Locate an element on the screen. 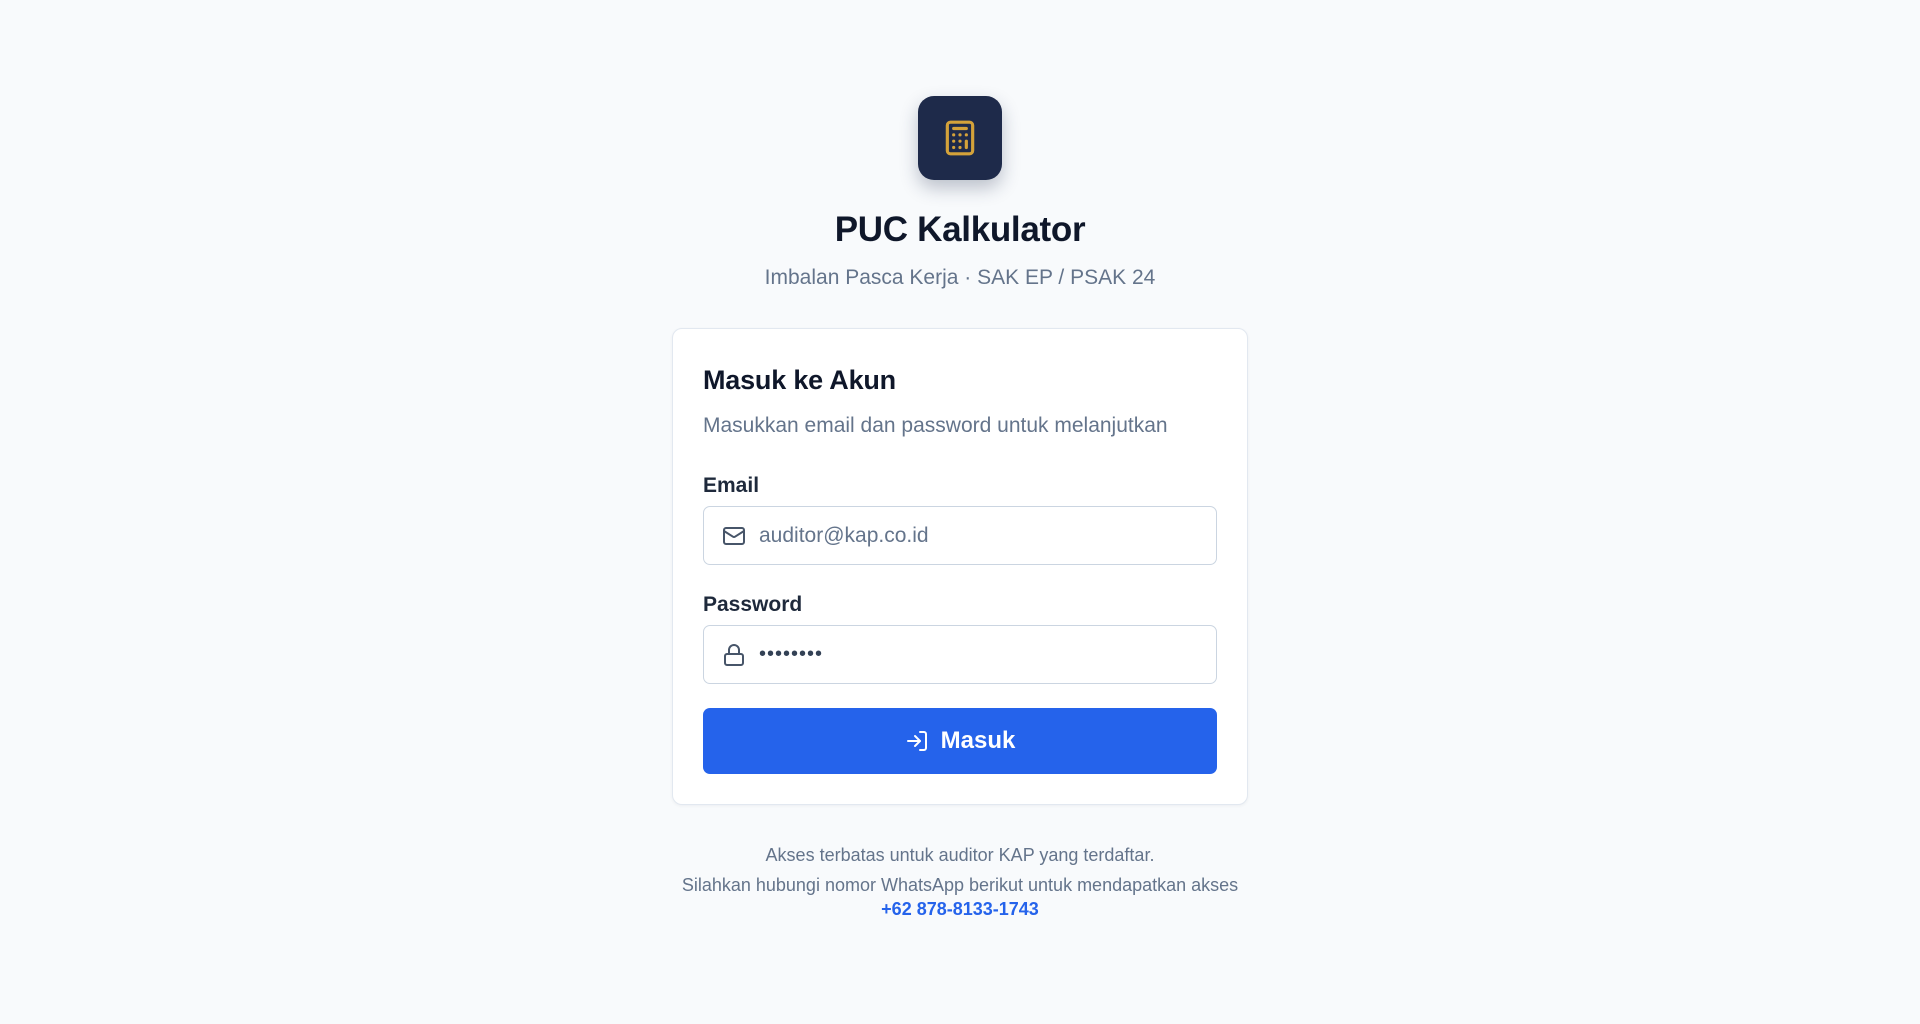 Image resolution: width=1920 pixels, height=1024 pixels. log-in-icon is located at coordinates (916, 741).